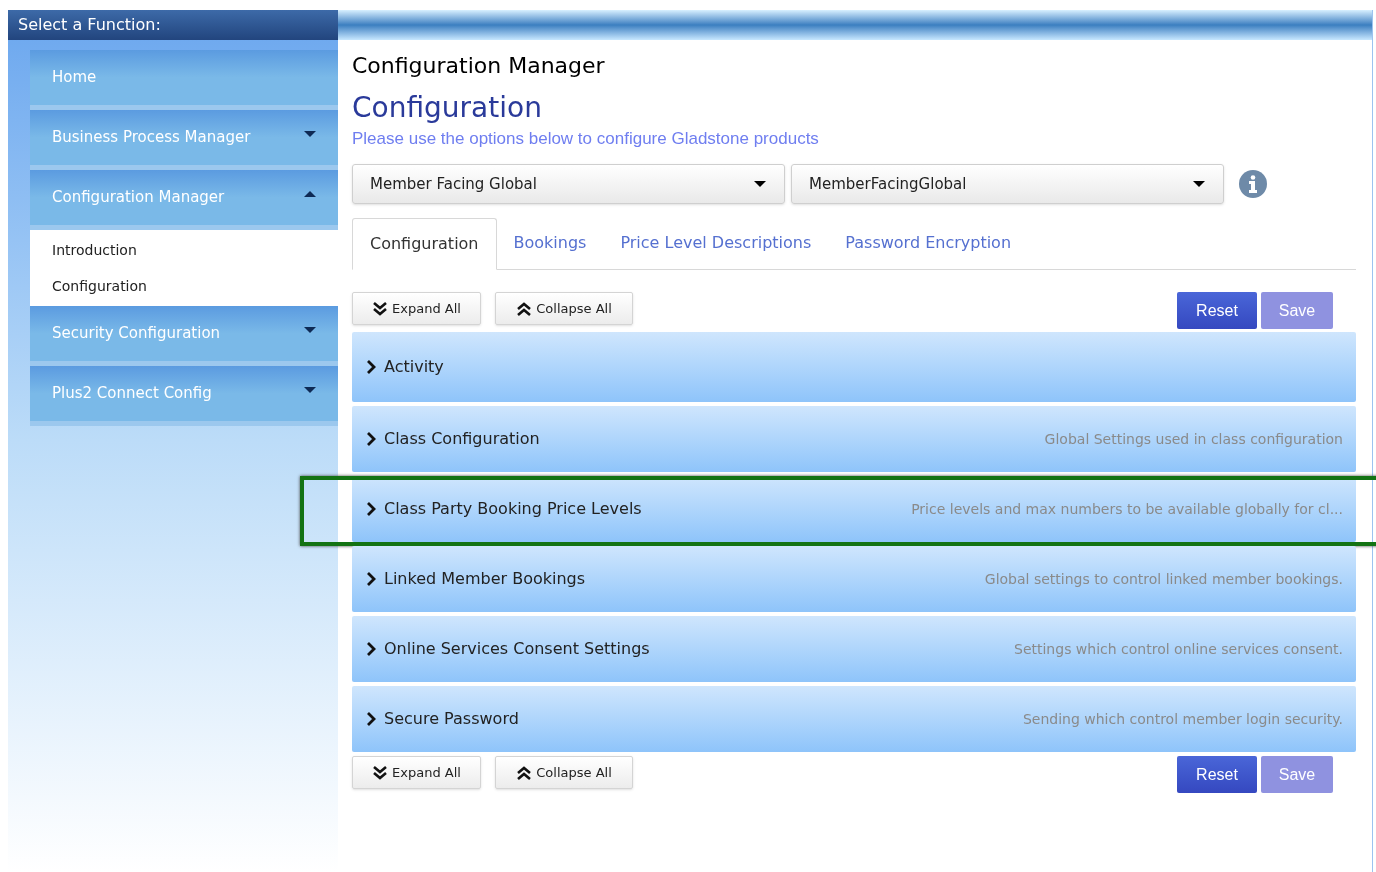 The image size is (1376, 872). Describe the element at coordinates (716, 243) in the screenshot. I see `tab: Price Level Descriptions` at that location.